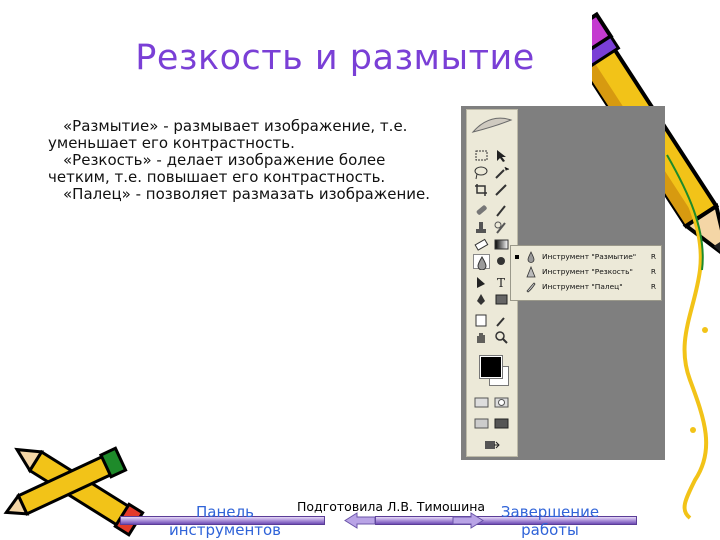 This screenshot has width=720, height=540. I want to click on slice-tool-icon, so click(501, 189).